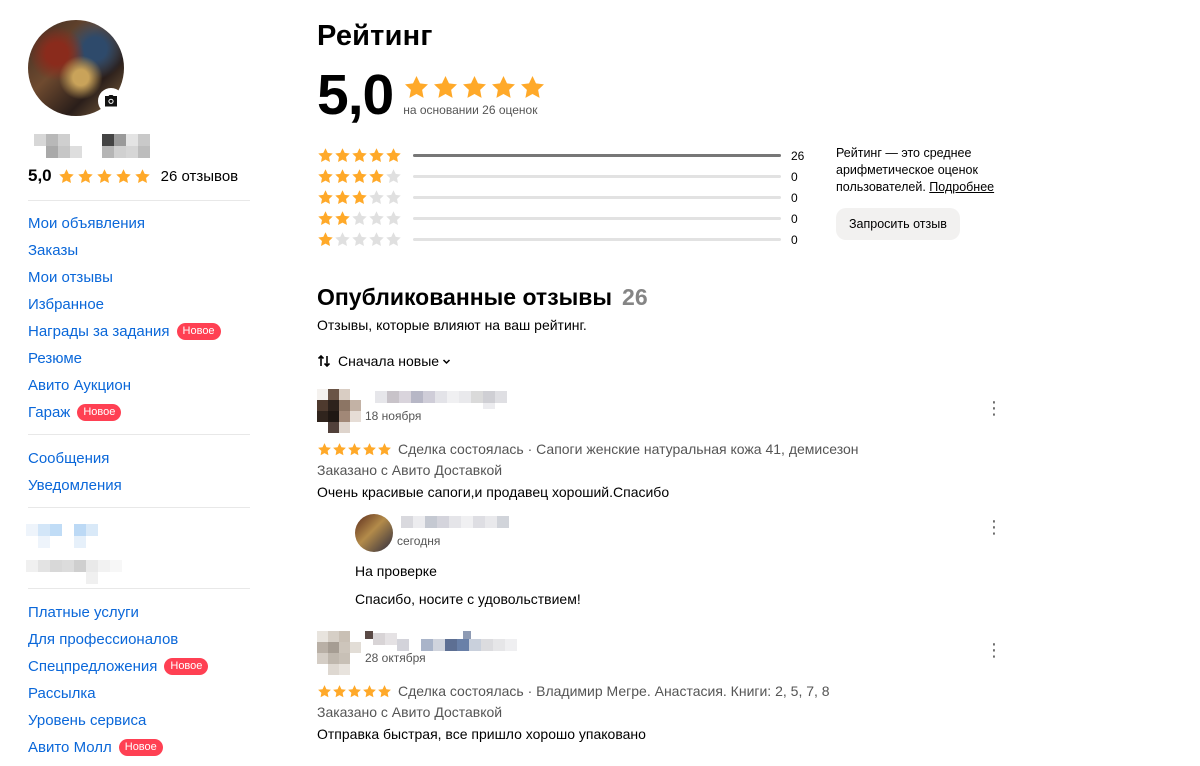  Describe the element at coordinates (667, 297) in the screenshot. I see `published-reviews-title: Опубликованные отзывы 26` at that location.